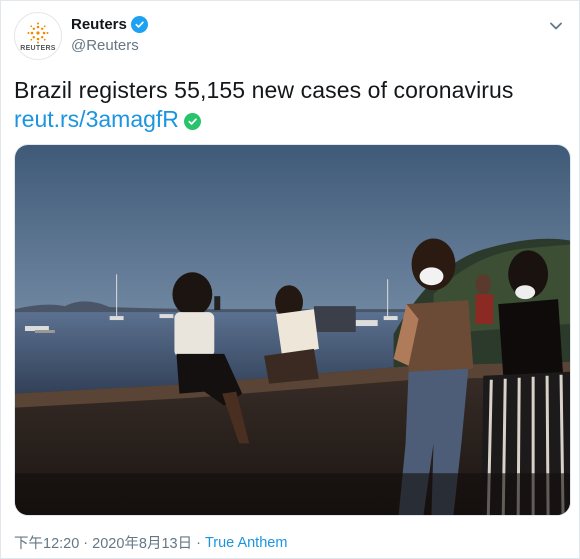 The image size is (580, 559). I want to click on tweet-metadata: 下午12:20 · 2020年8月13日 · True Anthem, so click(150, 542).